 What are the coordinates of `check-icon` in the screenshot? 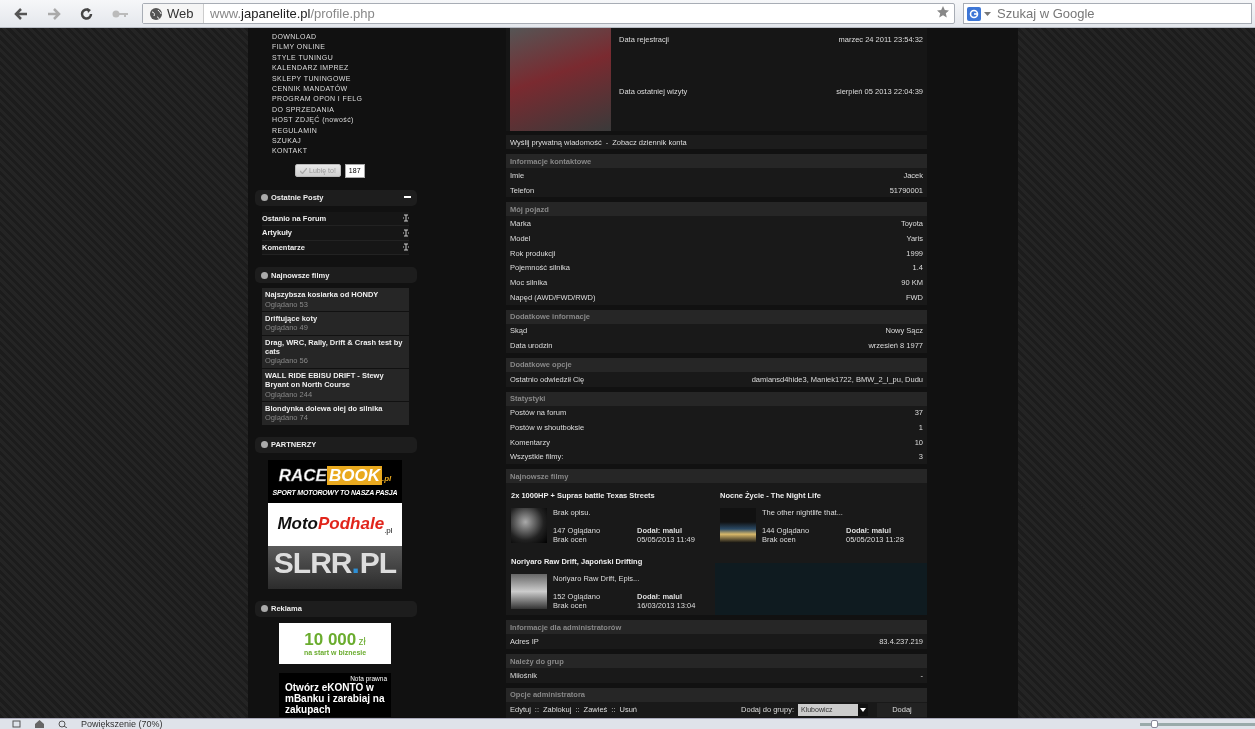 It's located at (303, 170).